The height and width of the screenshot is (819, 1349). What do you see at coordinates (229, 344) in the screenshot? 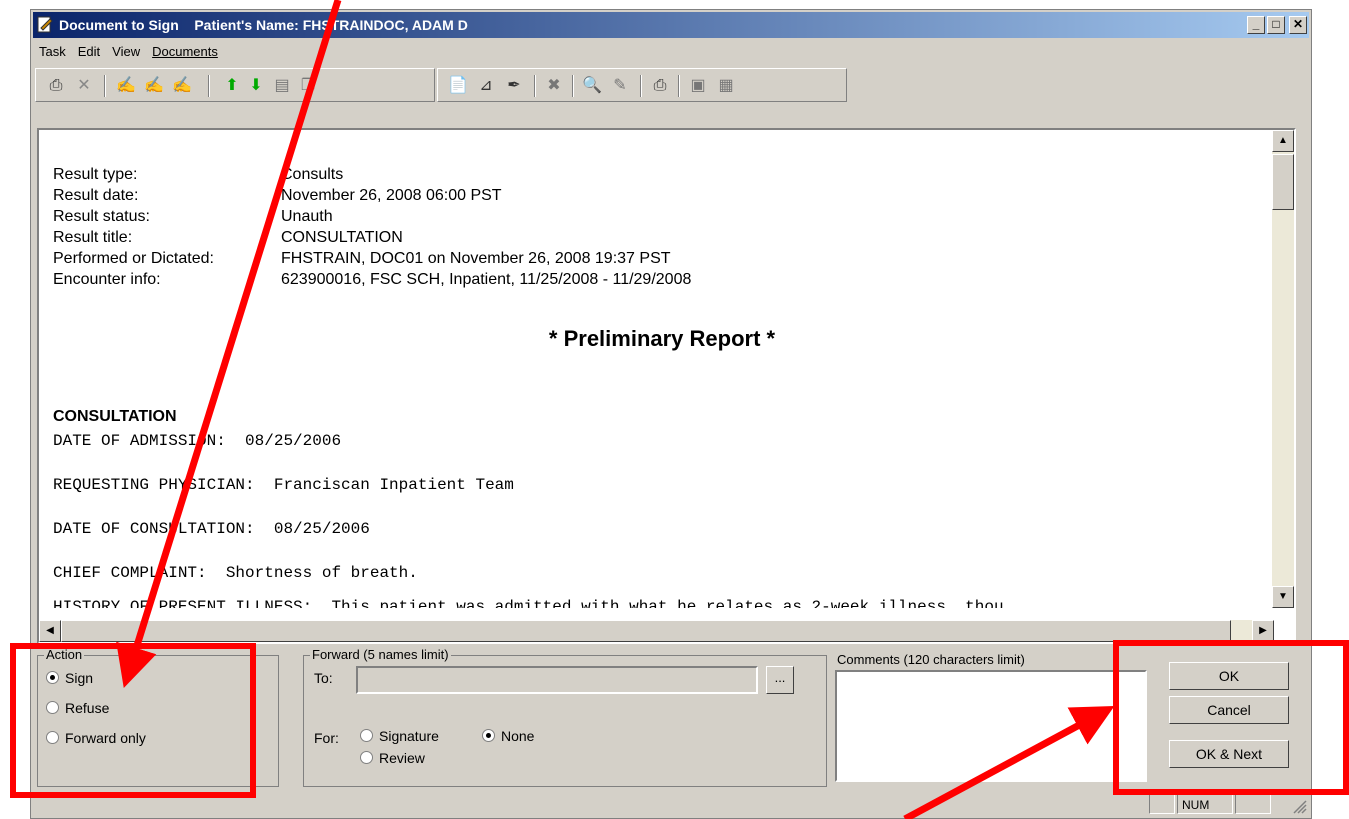
I see `arrow-to-action` at bounding box center [229, 344].